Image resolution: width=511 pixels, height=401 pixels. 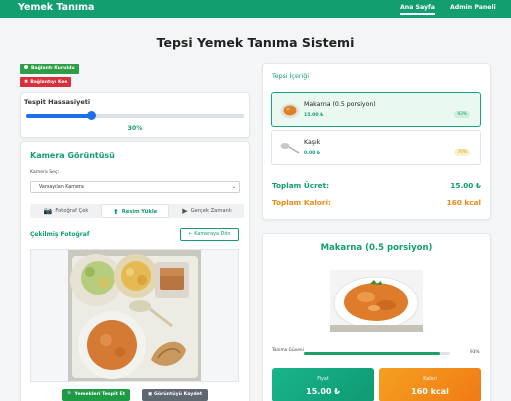 I want to click on tray-contents-title: Tepsi İçeriği, so click(x=290, y=76).